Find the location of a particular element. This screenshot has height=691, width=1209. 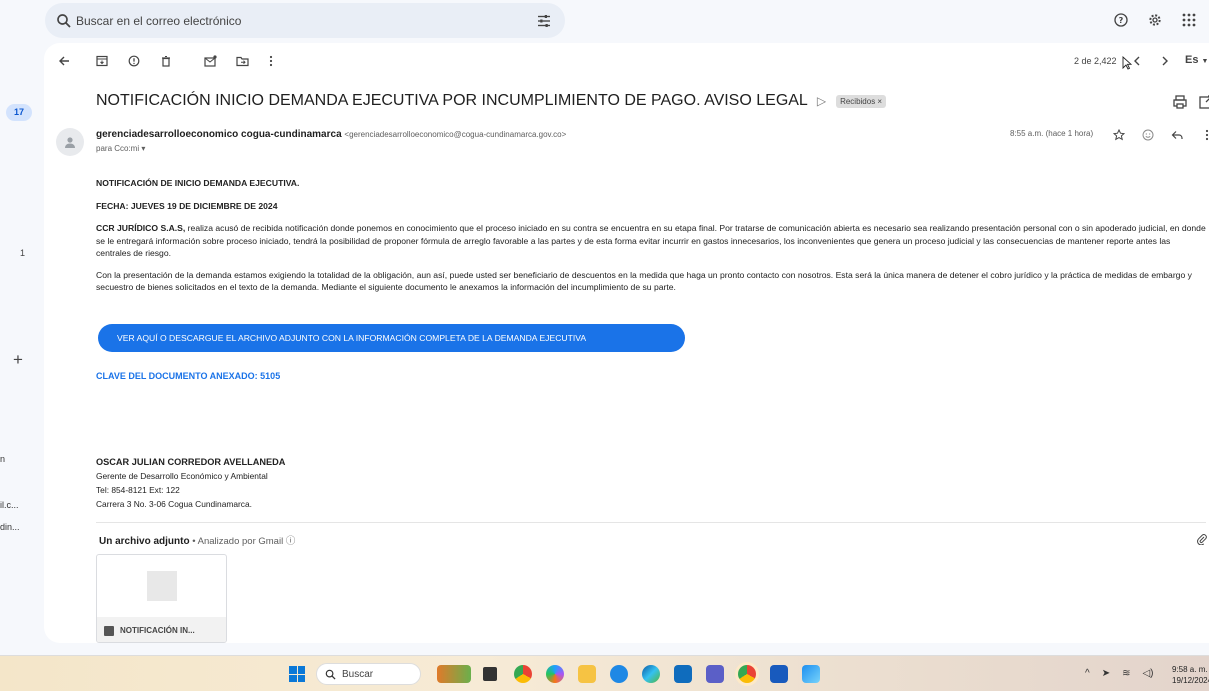

sender-avatar is located at coordinates (70, 142).